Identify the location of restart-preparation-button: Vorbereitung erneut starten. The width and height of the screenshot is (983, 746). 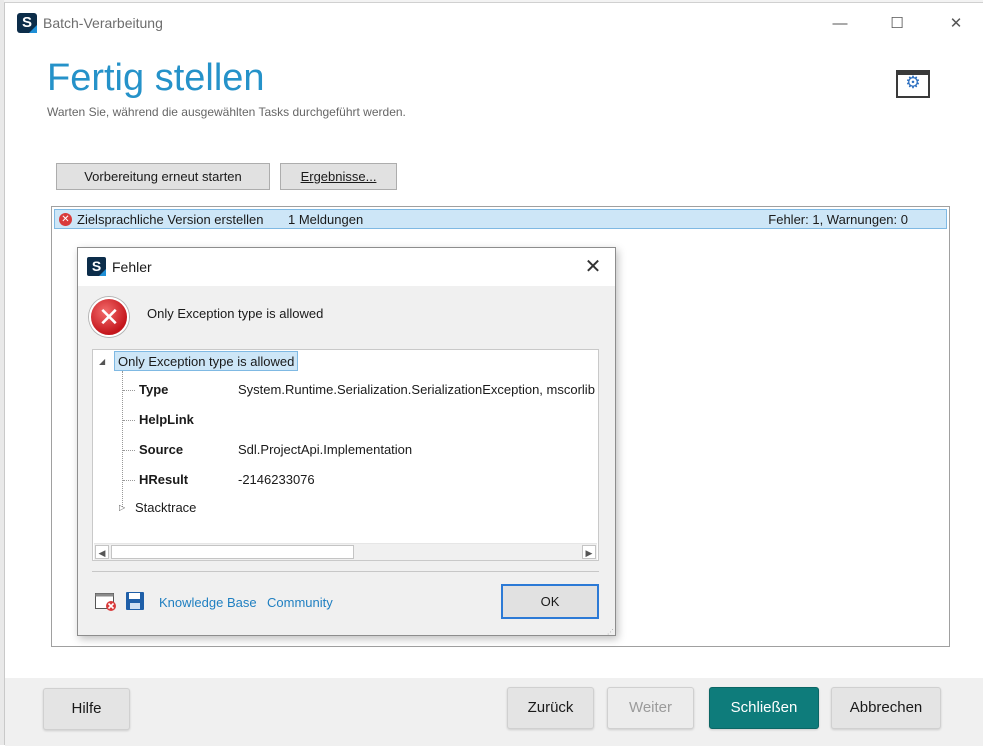
(163, 176).